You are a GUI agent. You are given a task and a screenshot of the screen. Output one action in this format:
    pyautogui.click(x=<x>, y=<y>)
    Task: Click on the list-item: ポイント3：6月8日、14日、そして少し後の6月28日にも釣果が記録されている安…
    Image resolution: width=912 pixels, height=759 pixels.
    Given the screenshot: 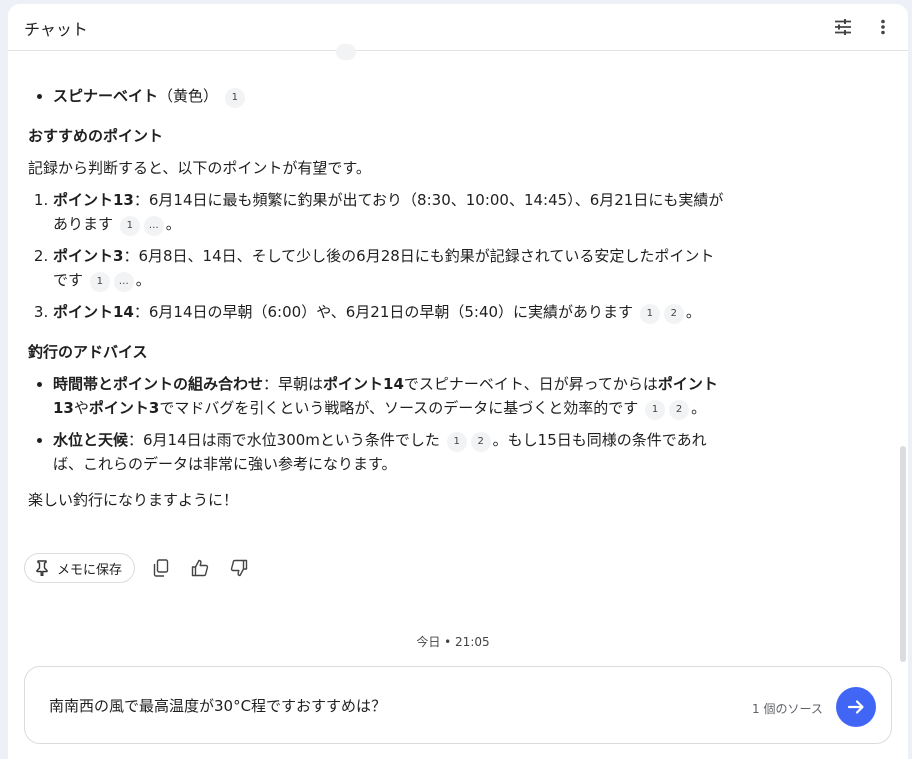 What is the action you would take?
    pyautogui.click(x=390, y=268)
    